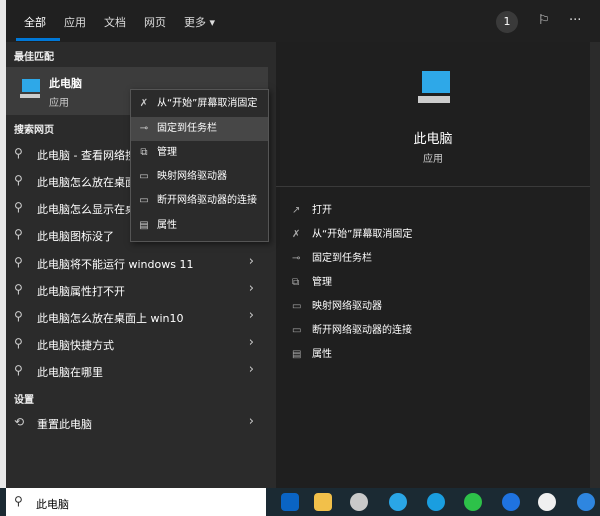  What do you see at coordinates (398, 502) in the screenshot?
I see `internet-explorer-icon` at bounding box center [398, 502].